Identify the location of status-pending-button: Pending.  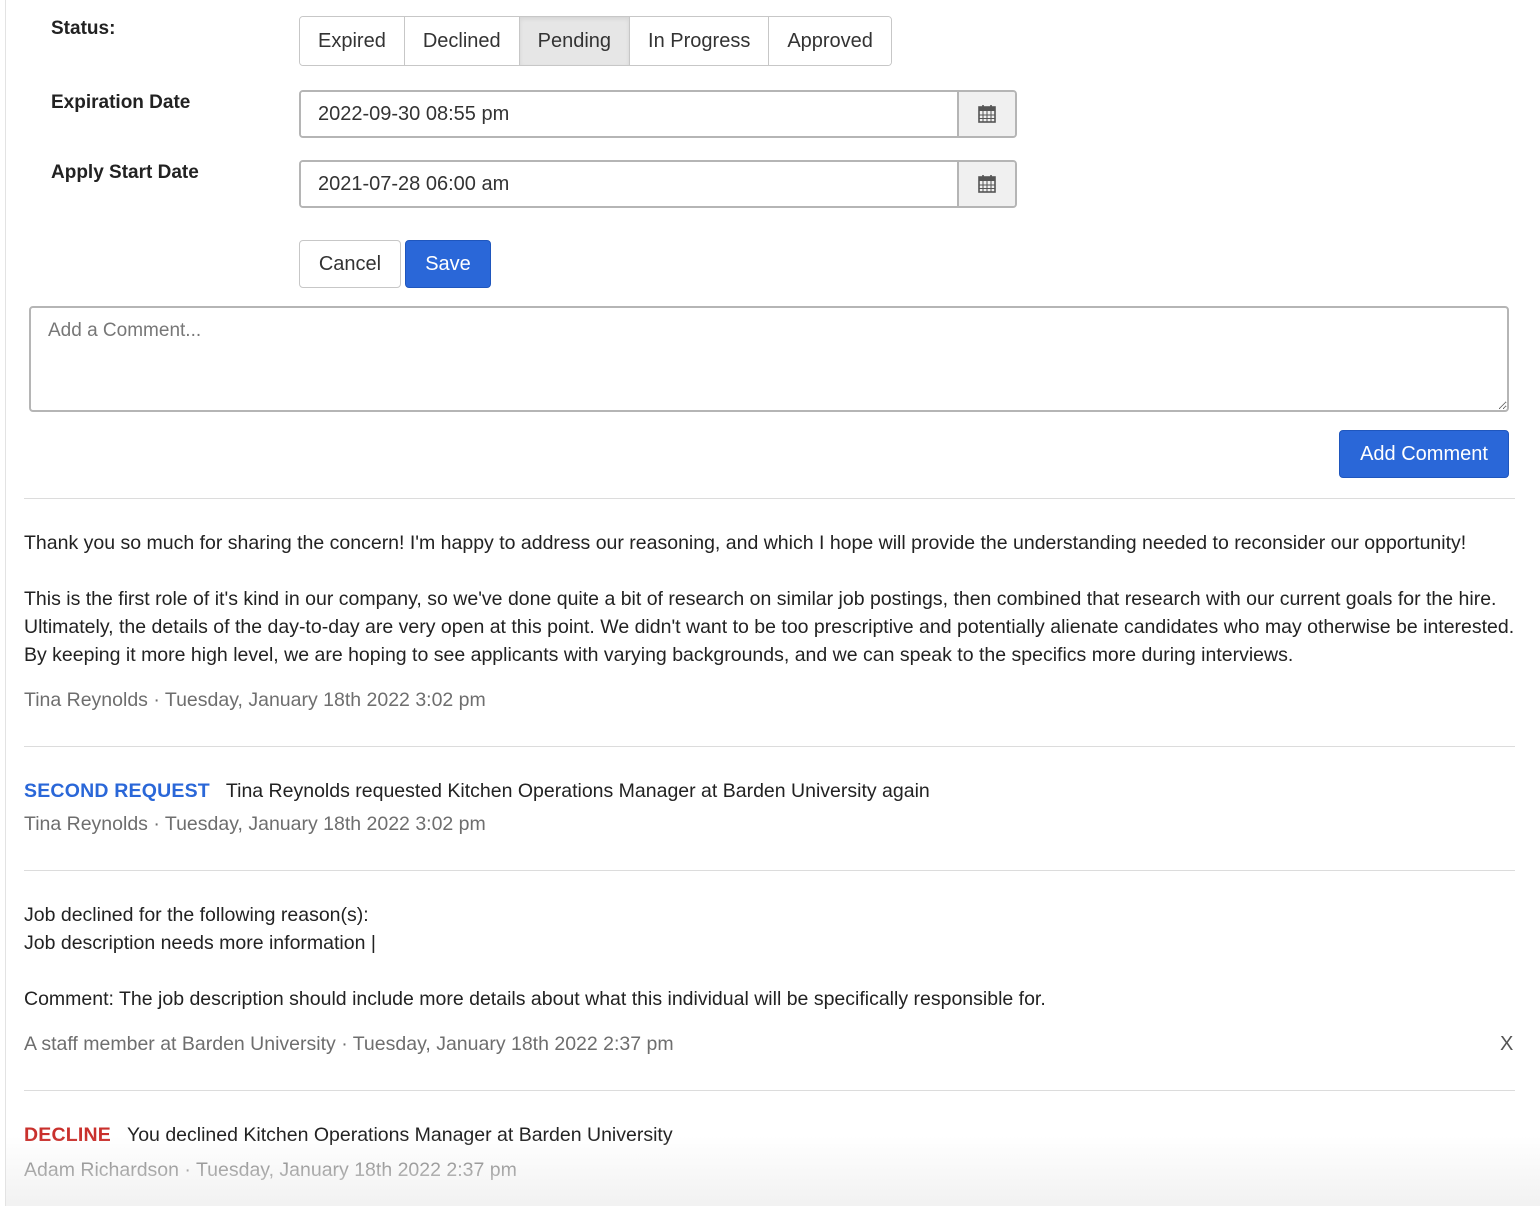
(575, 41).